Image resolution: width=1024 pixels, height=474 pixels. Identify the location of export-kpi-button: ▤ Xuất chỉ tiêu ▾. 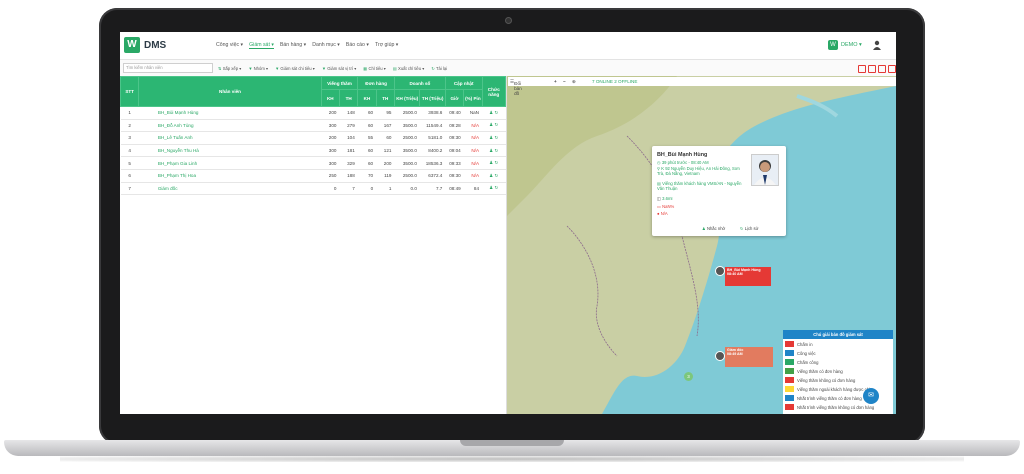
(408, 68).